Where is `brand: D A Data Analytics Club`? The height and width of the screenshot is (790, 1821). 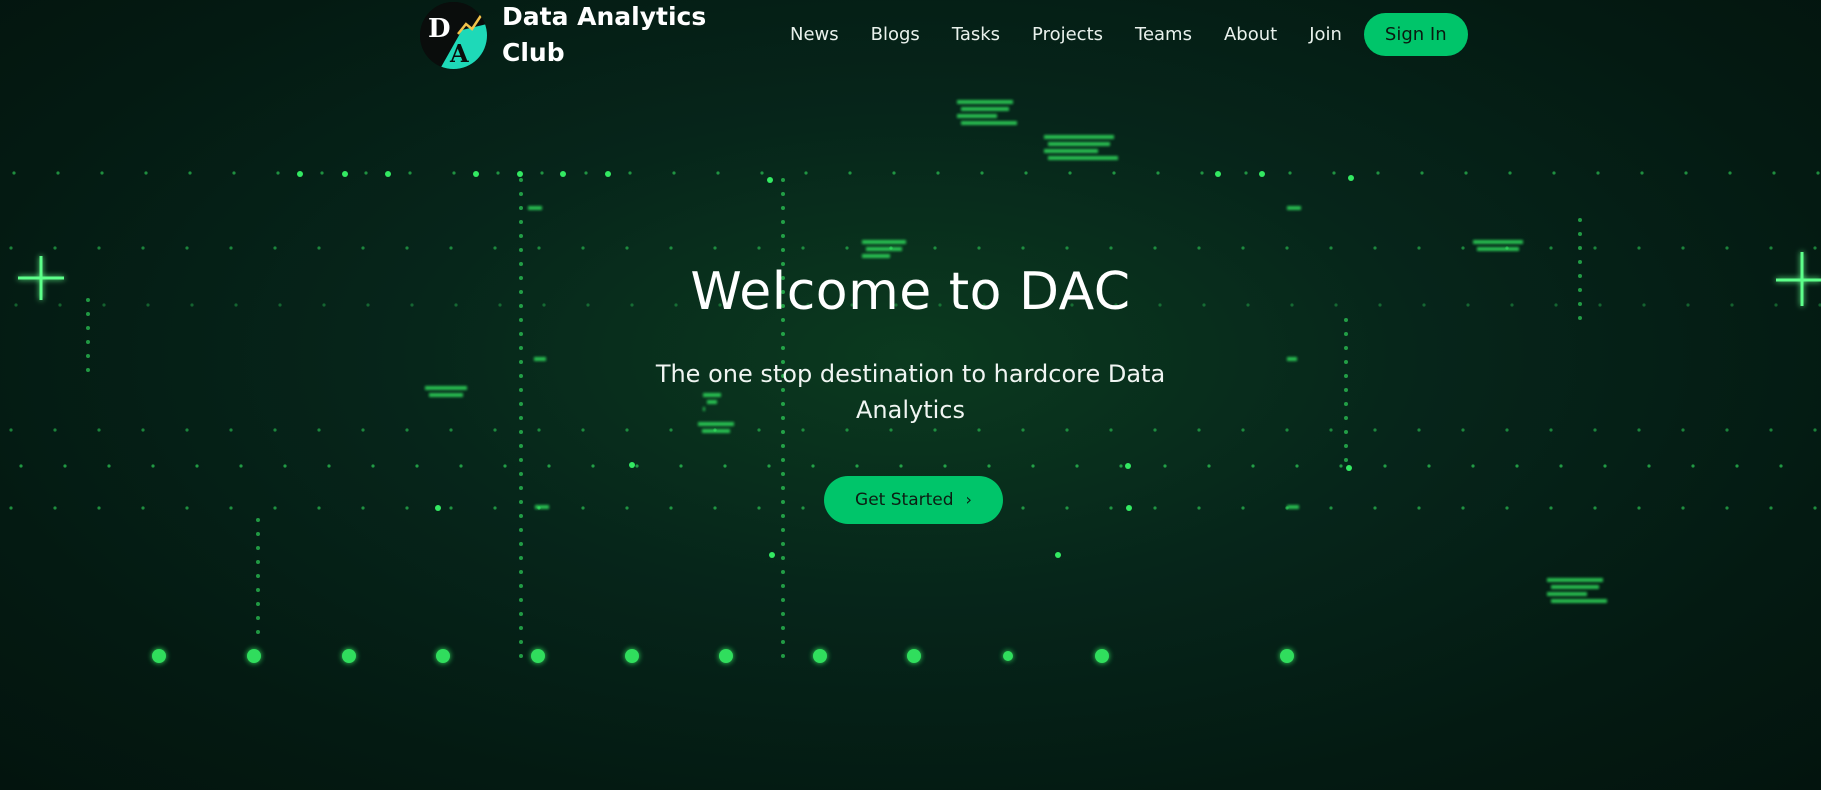
brand: D A Data Analytics Club is located at coordinates (566, 35).